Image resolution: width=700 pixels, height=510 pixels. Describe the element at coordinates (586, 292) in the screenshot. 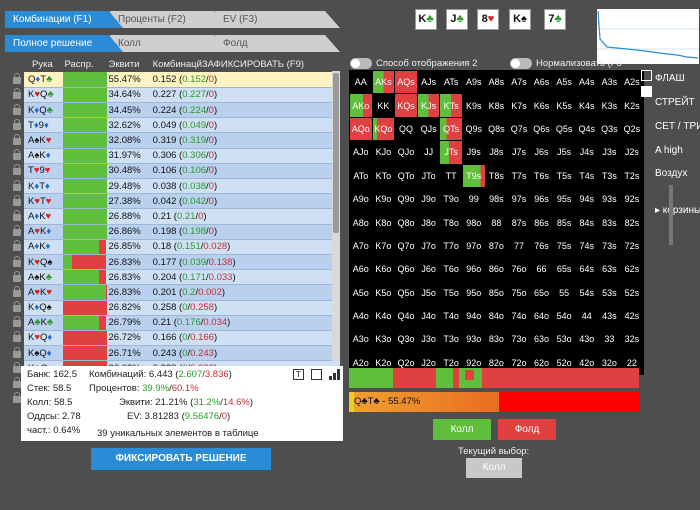

I see `grid-cell-54s: 54s` at that location.